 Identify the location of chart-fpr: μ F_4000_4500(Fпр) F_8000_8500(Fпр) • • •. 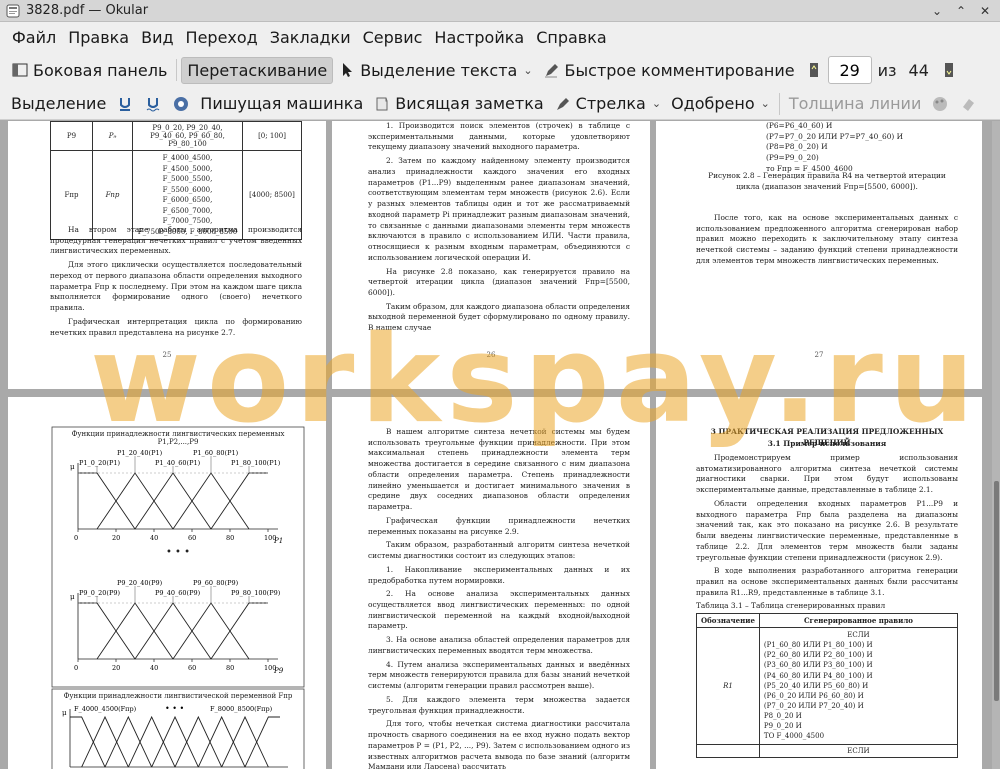
(175, 736).